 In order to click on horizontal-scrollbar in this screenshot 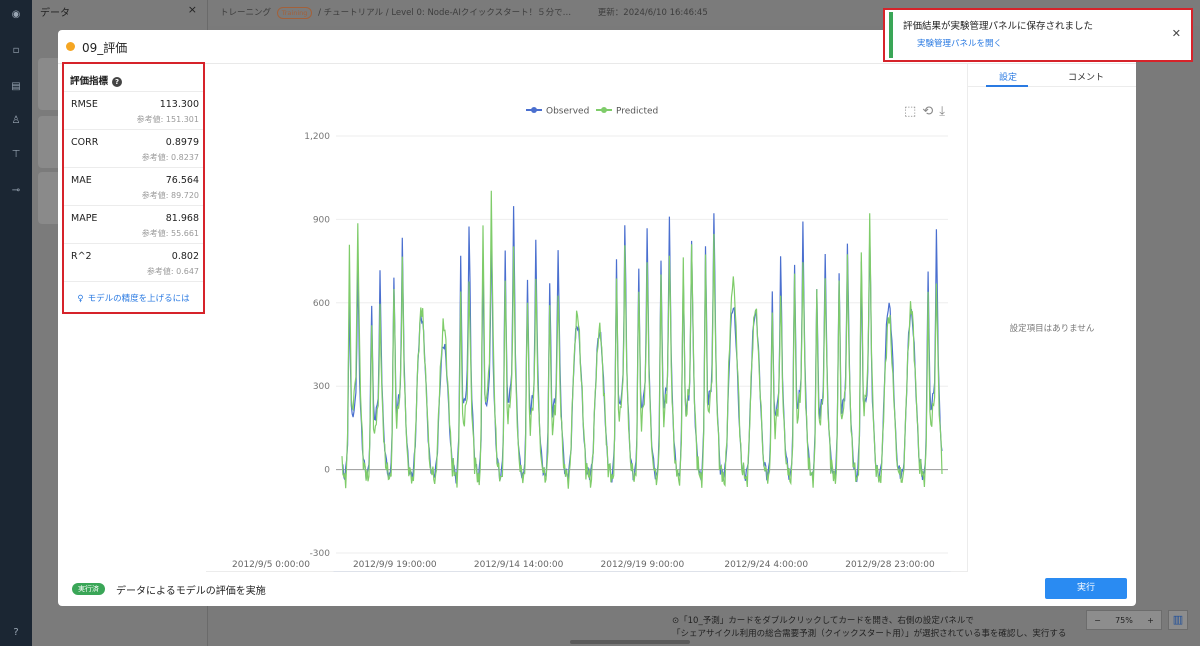, I will do `click(630, 642)`.